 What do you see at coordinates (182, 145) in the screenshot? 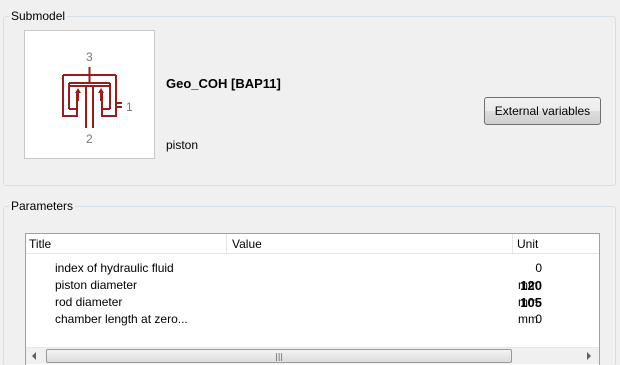
I see `submodel-description: piston` at bounding box center [182, 145].